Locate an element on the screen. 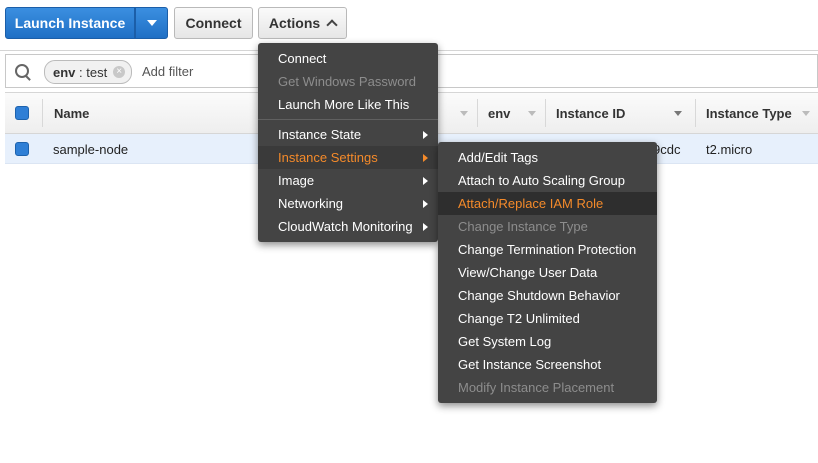 The width and height of the screenshot is (818, 463). submenu-item-get-instance-screenshot: Get Instance Screenshot is located at coordinates (547, 364).